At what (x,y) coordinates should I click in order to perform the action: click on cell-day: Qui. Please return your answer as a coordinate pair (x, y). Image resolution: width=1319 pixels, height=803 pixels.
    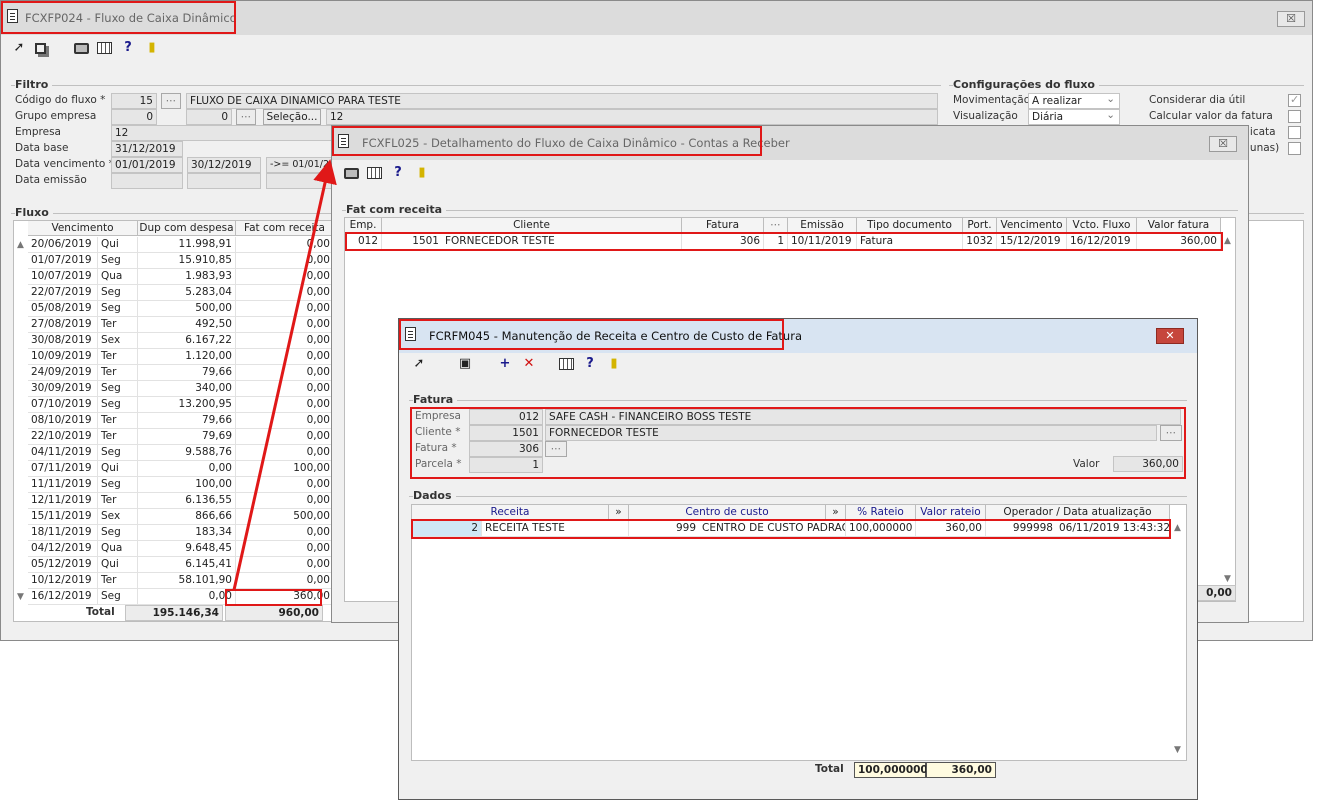
    Looking at the image, I should click on (118, 565).